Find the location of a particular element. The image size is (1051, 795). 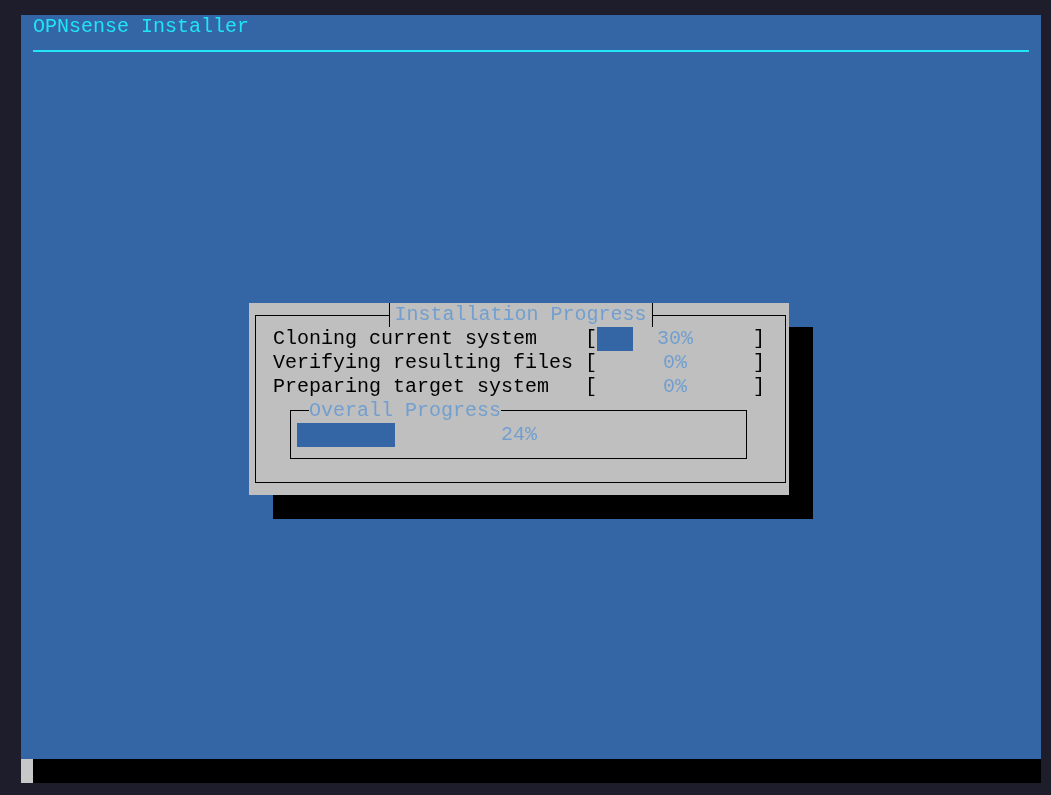

step-label: Verifying resulting files is located at coordinates (424, 363).